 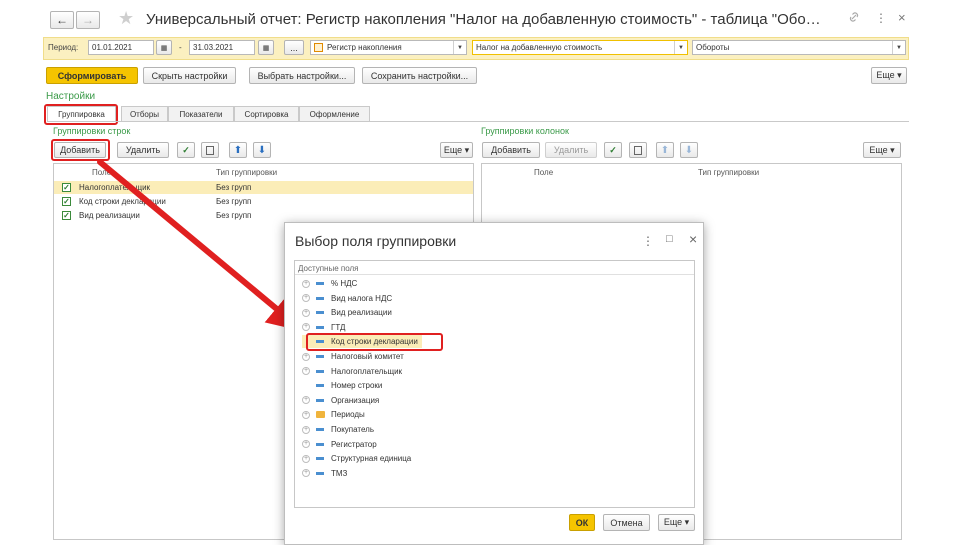 I want to click on tree-item-label: Номер строки, so click(x=357, y=386).